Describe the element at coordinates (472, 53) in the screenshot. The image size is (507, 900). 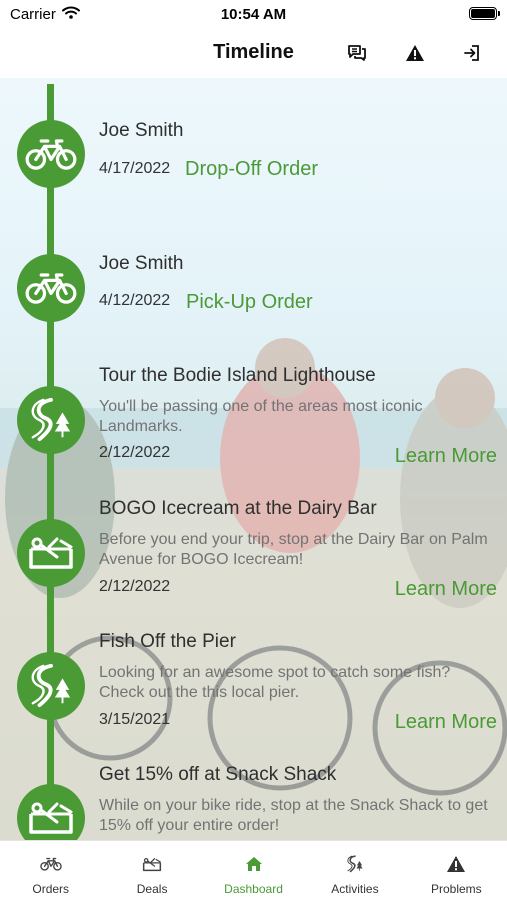
I see `logout-icon` at that location.